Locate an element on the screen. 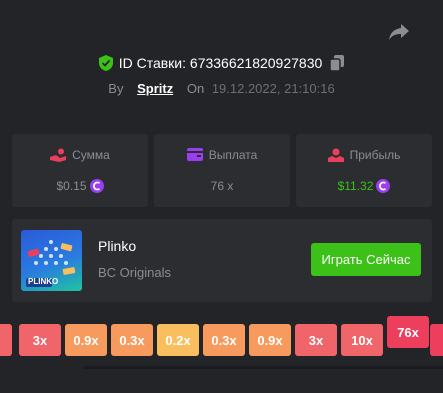 This screenshot has height=393, width=443. stat-payout-label: Выплата is located at coordinates (233, 154).